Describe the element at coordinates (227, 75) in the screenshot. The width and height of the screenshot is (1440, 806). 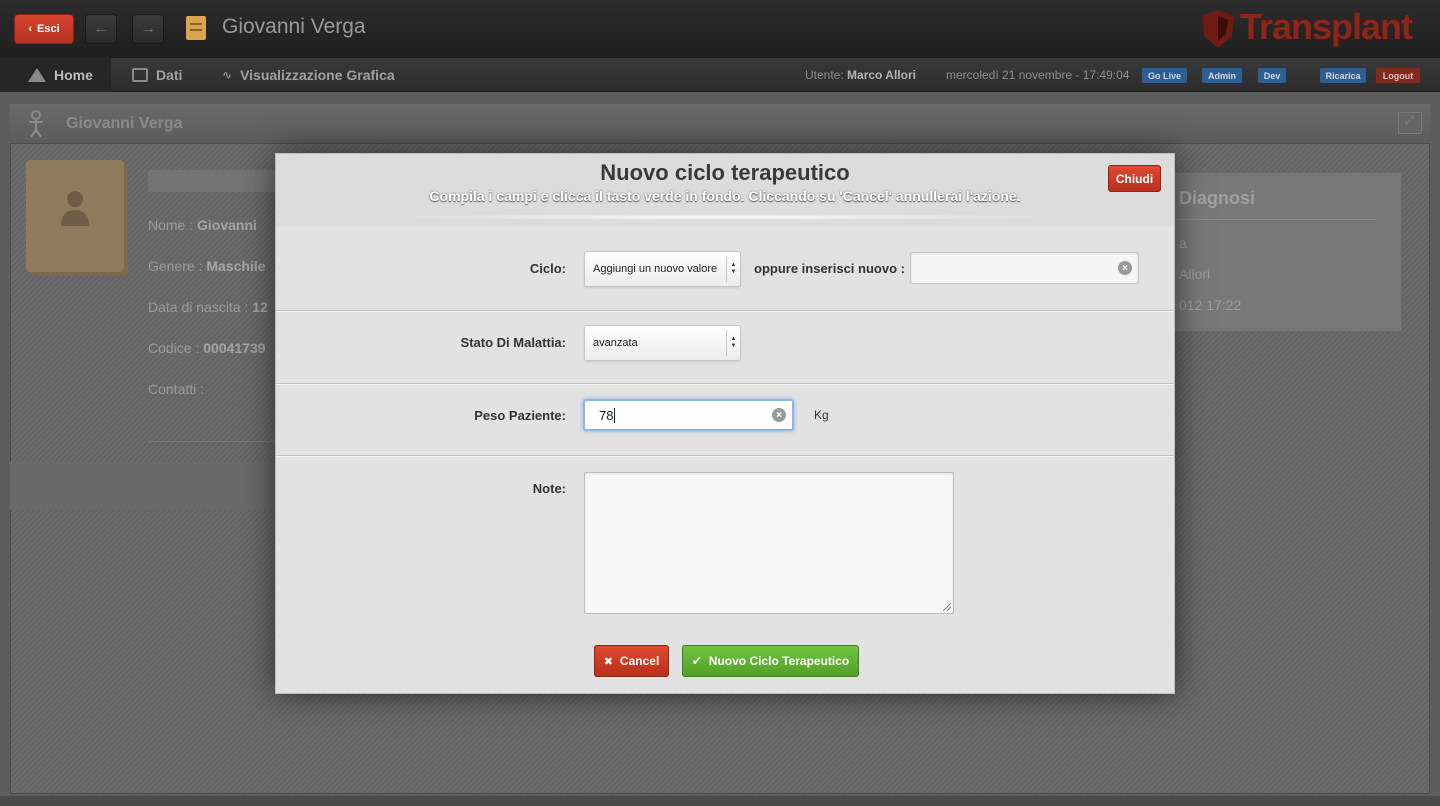
I see `chart-icon: ∿` at that location.